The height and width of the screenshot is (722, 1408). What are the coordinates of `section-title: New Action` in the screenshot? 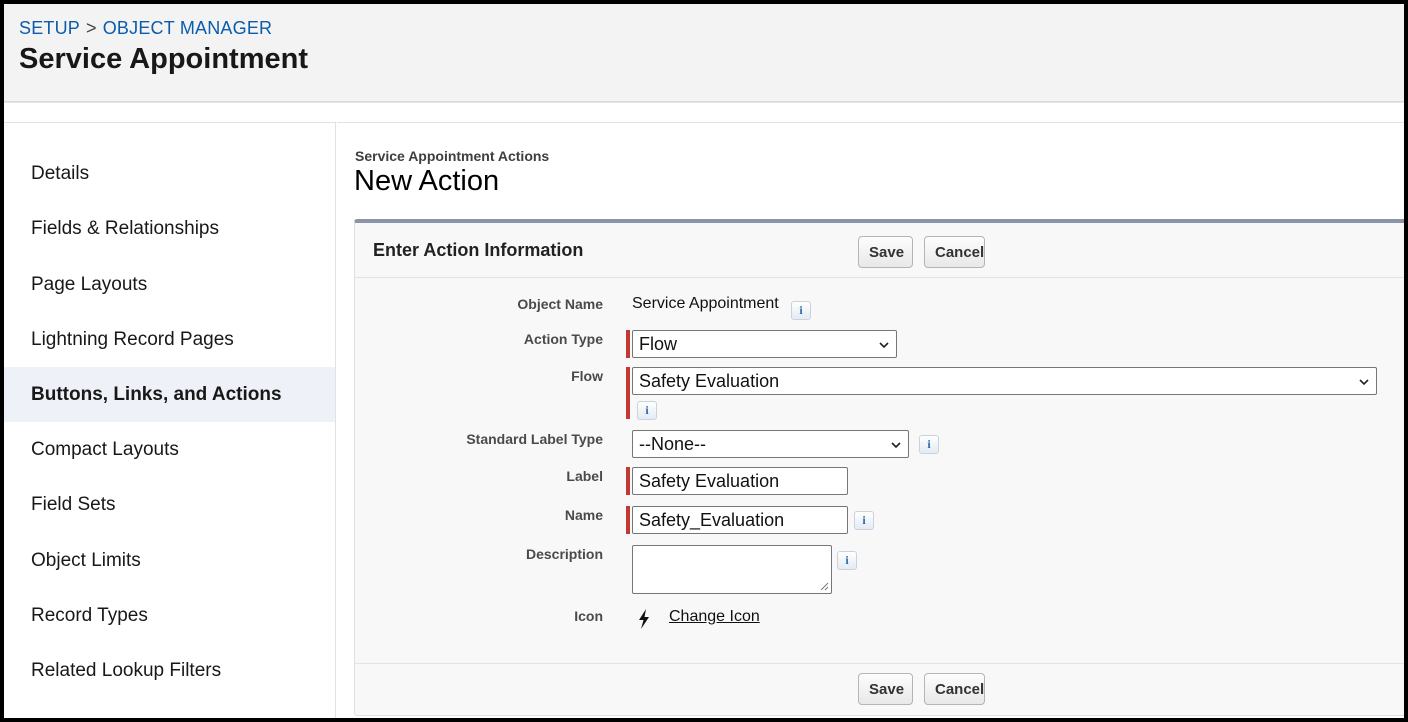 It's located at (427, 181).